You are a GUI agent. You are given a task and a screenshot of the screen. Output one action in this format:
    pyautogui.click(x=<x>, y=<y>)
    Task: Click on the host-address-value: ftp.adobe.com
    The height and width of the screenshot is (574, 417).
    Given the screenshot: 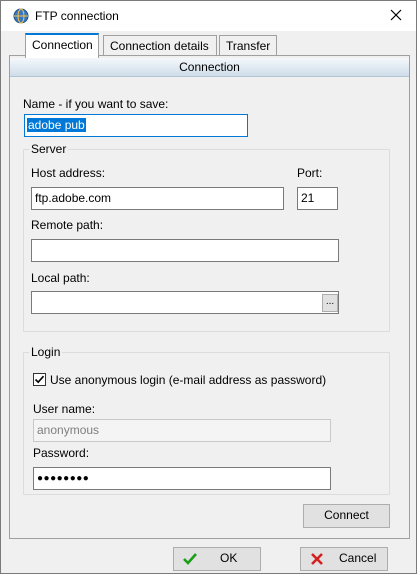 What is the action you would take?
    pyautogui.click(x=73, y=198)
    